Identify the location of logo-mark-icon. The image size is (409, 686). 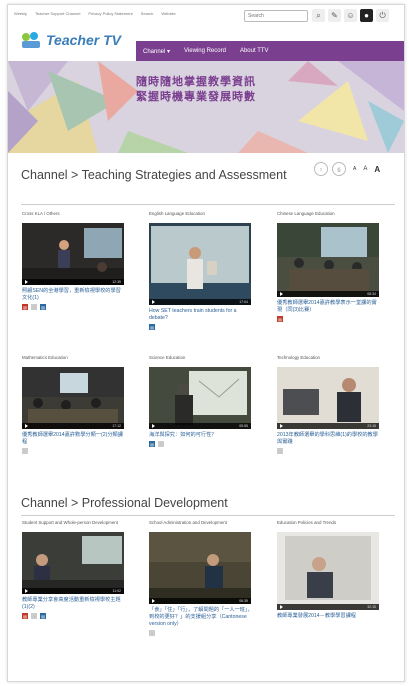
(31, 40).